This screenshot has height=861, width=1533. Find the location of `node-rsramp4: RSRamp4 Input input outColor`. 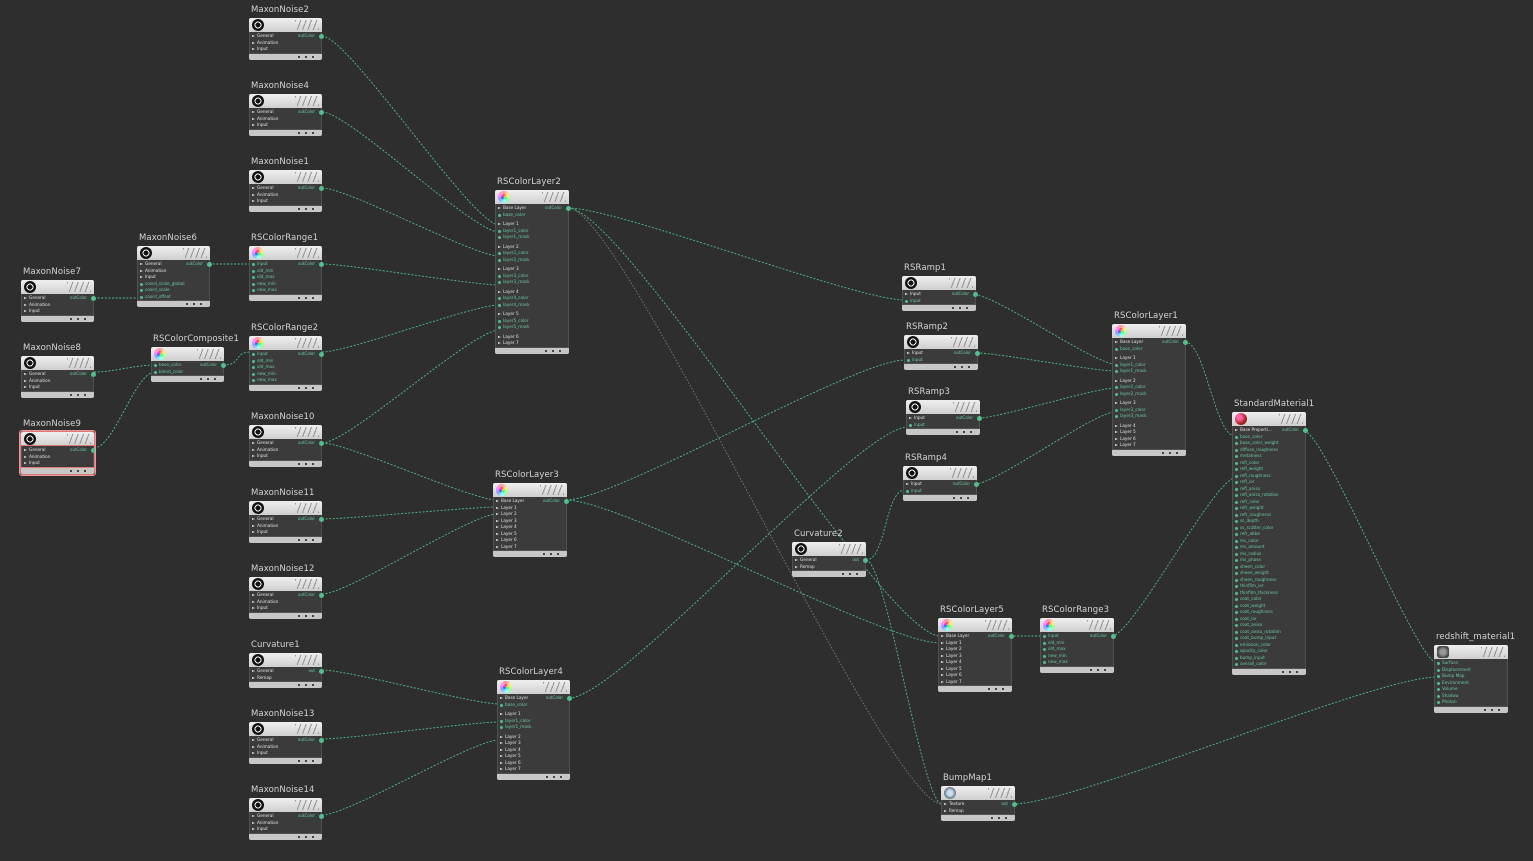

node-rsramp4: RSRamp4 Input input outColor is located at coordinates (941, 477).